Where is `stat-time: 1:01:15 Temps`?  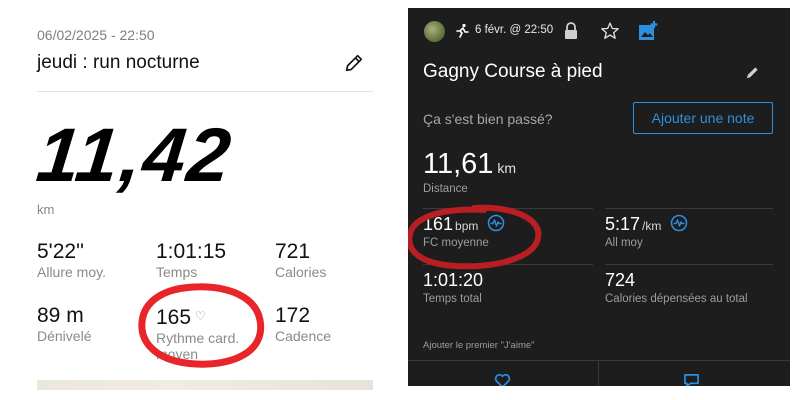
stat-time: 1:01:15 Temps is located at coordinates (191, 260).